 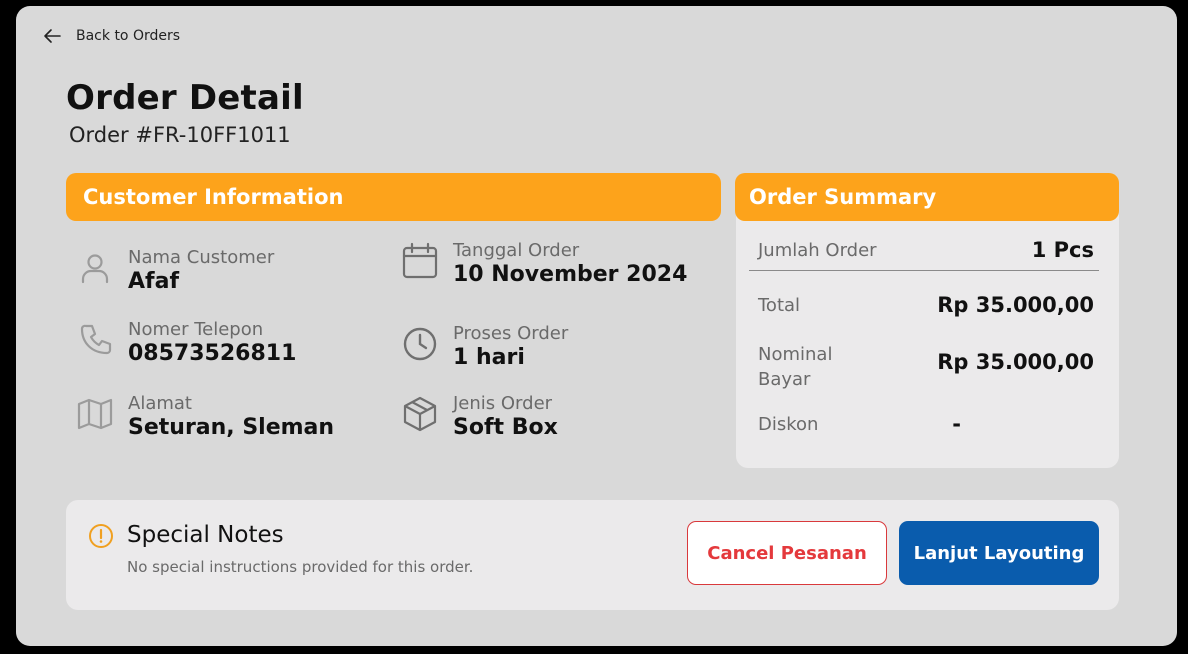 What do you see at coordinates (926, 250) in the screenshot?
I see `summary-row-quantity: Jumlah Order 1 Pcs` at bounding box center [926, 250].